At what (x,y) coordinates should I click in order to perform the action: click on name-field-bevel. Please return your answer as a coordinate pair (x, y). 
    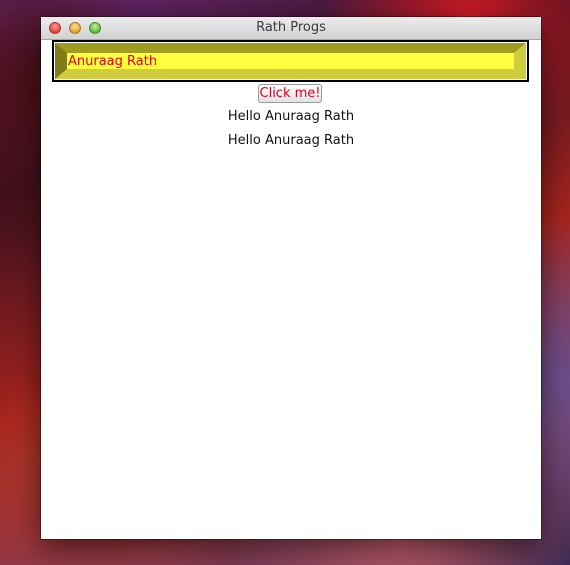
    Looking at the image, I should click on (290, 61).